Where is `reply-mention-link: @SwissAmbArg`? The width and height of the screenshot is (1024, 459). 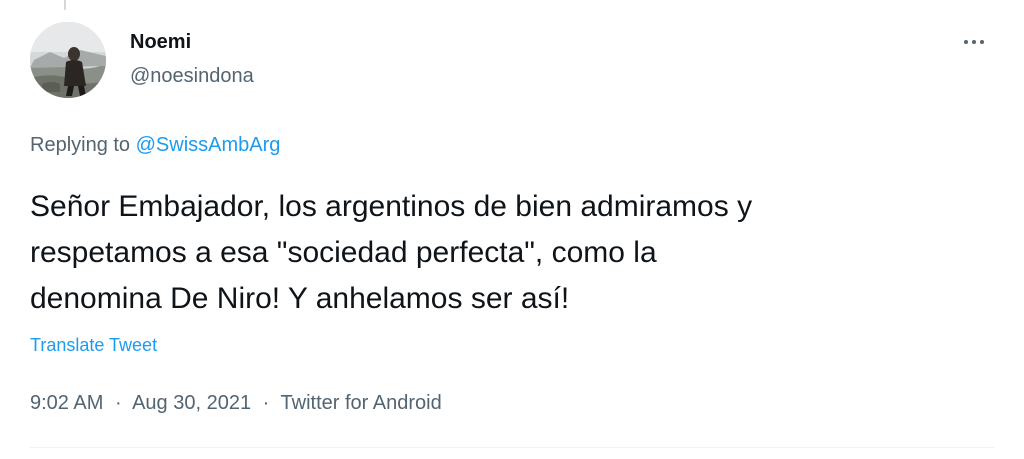
reply-mention-link: @SwissAmbArg is located at coordinates (208, 145).